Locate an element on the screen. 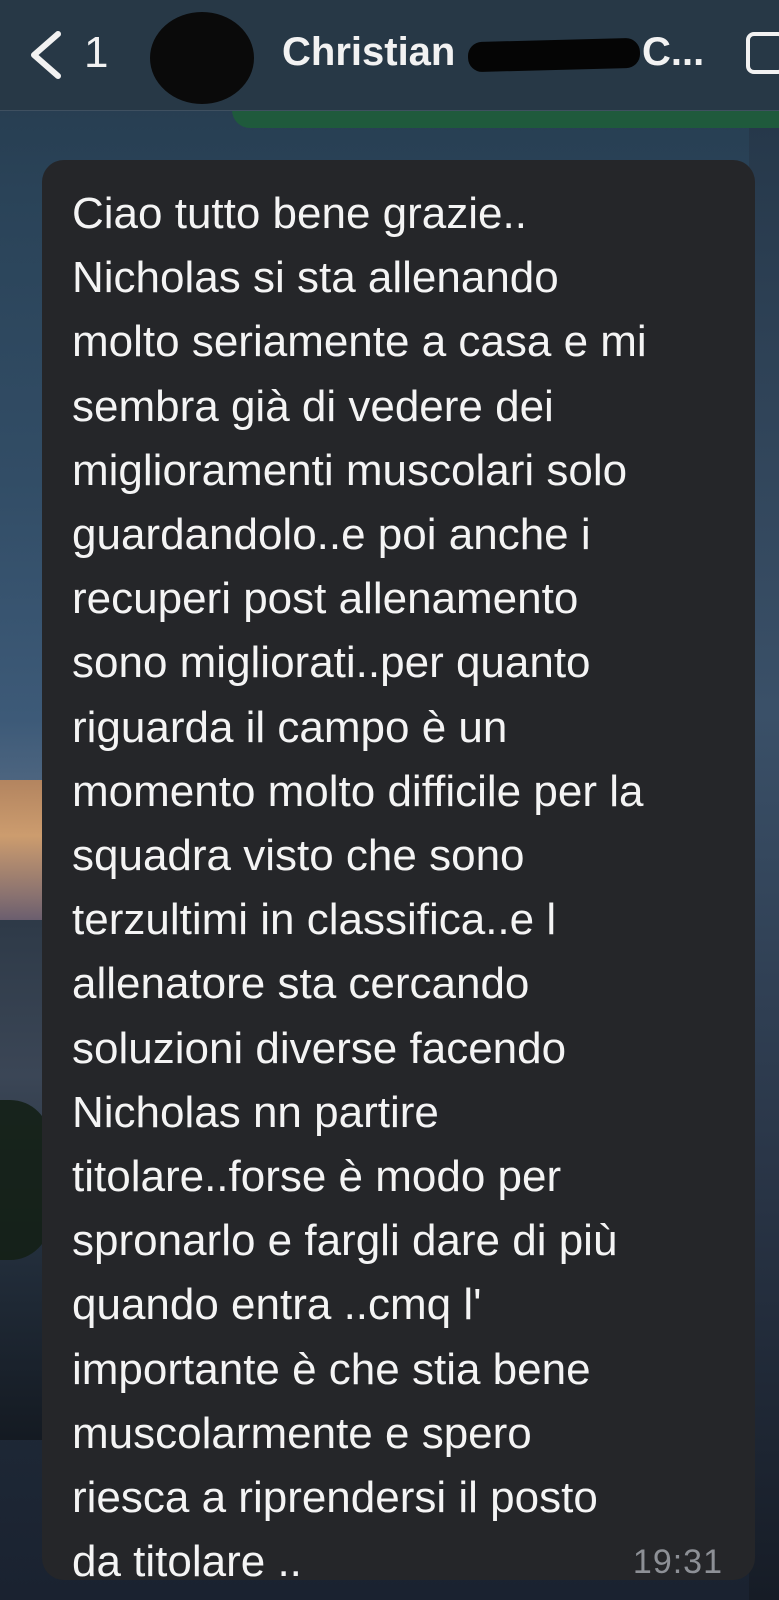  unread-count: 1 is located at coordinates (96, 53).